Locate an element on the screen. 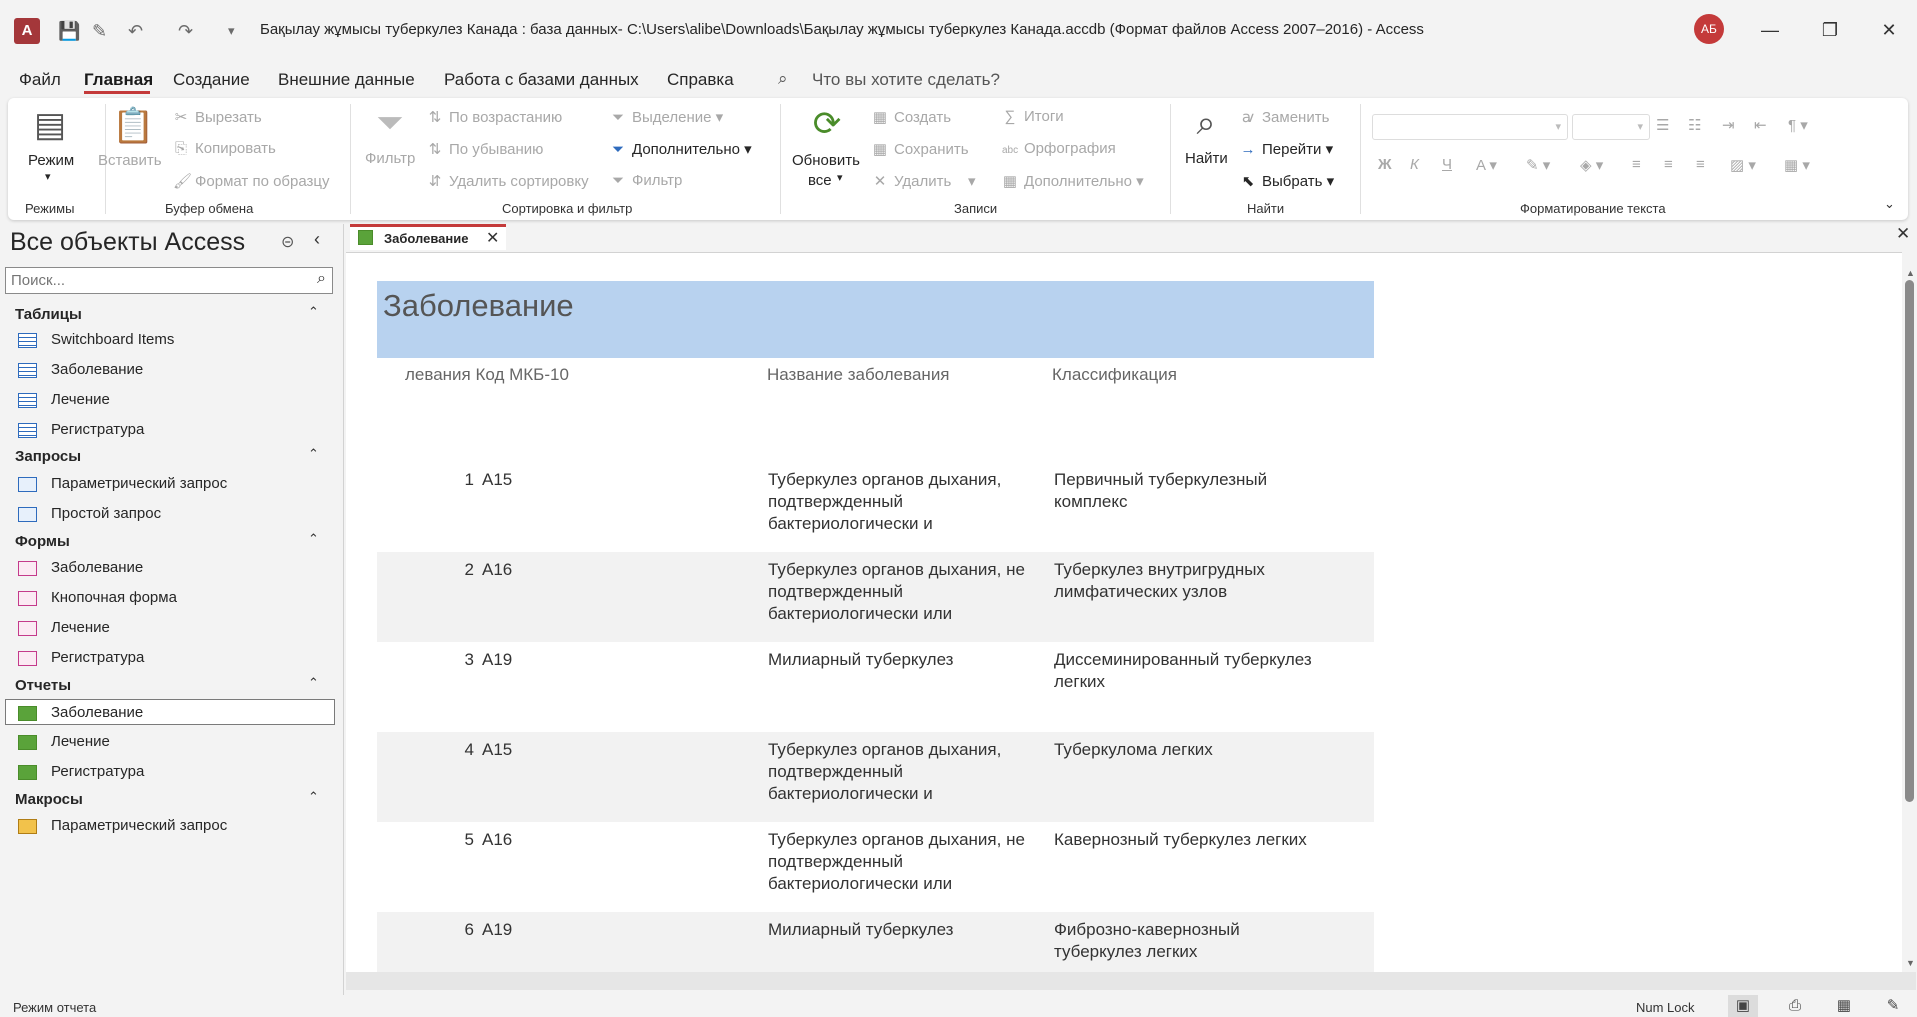  tell-me-search: Что вы хотите сделать? is located at coordinates (906, 80).